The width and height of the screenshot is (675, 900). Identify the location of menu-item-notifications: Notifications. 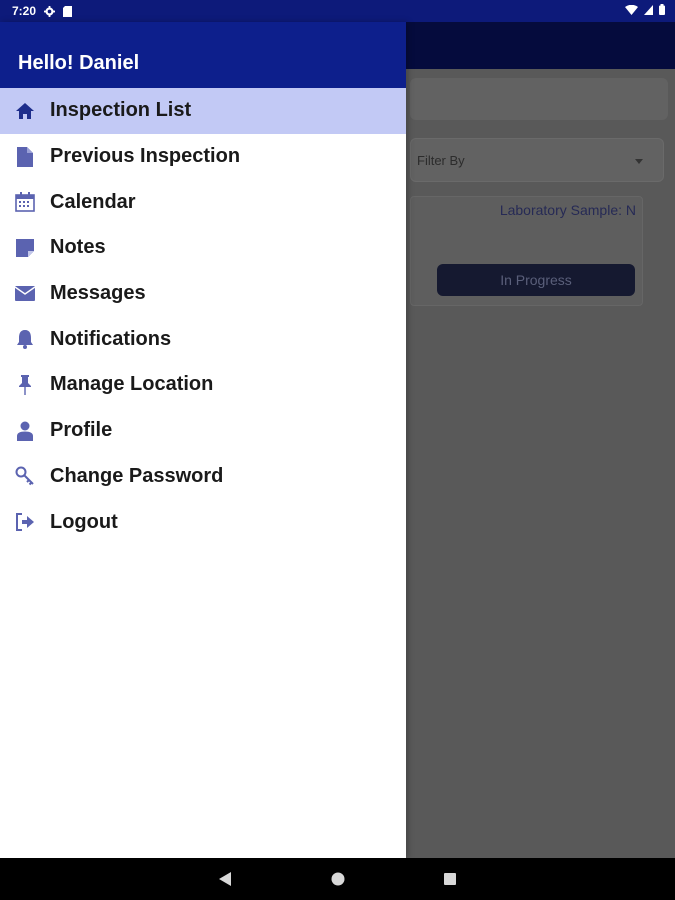
(203, 339).